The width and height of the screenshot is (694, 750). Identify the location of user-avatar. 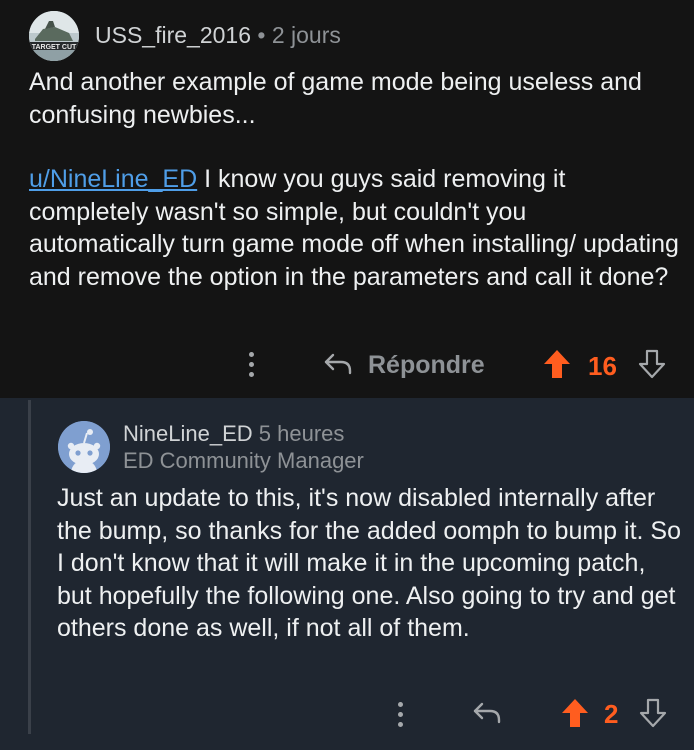
(84, 447).